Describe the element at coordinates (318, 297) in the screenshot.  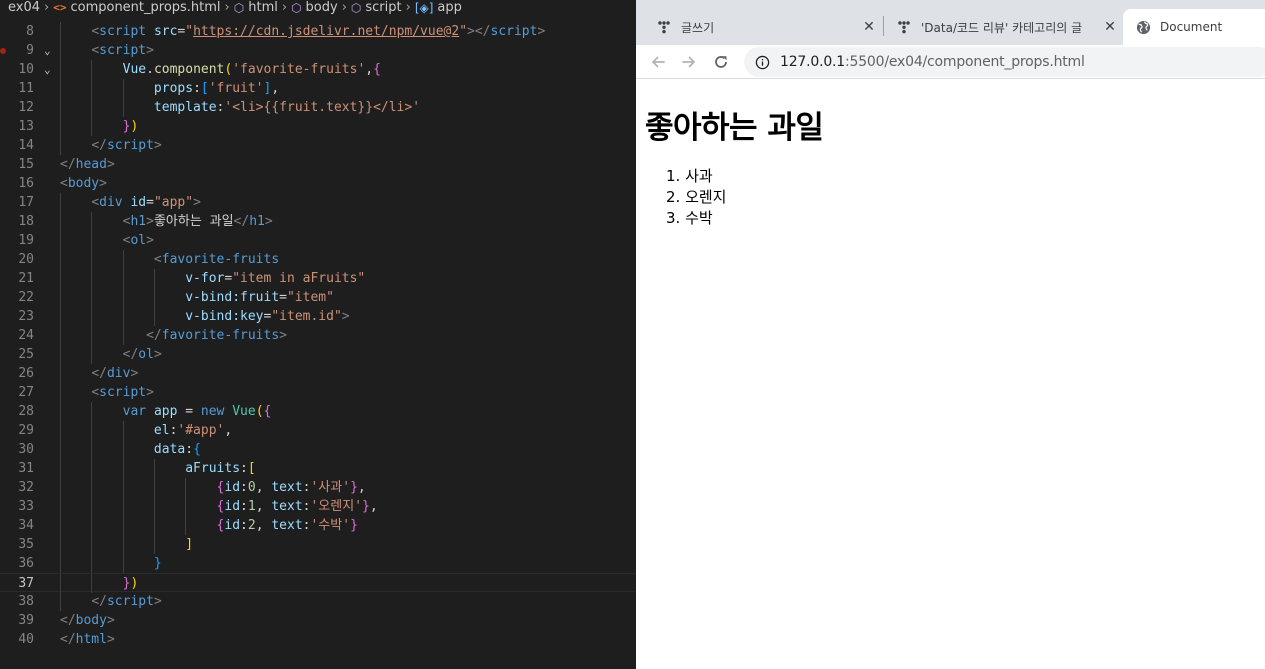
I see `code-line: 22 v-bind:fruit="item"` at that location.